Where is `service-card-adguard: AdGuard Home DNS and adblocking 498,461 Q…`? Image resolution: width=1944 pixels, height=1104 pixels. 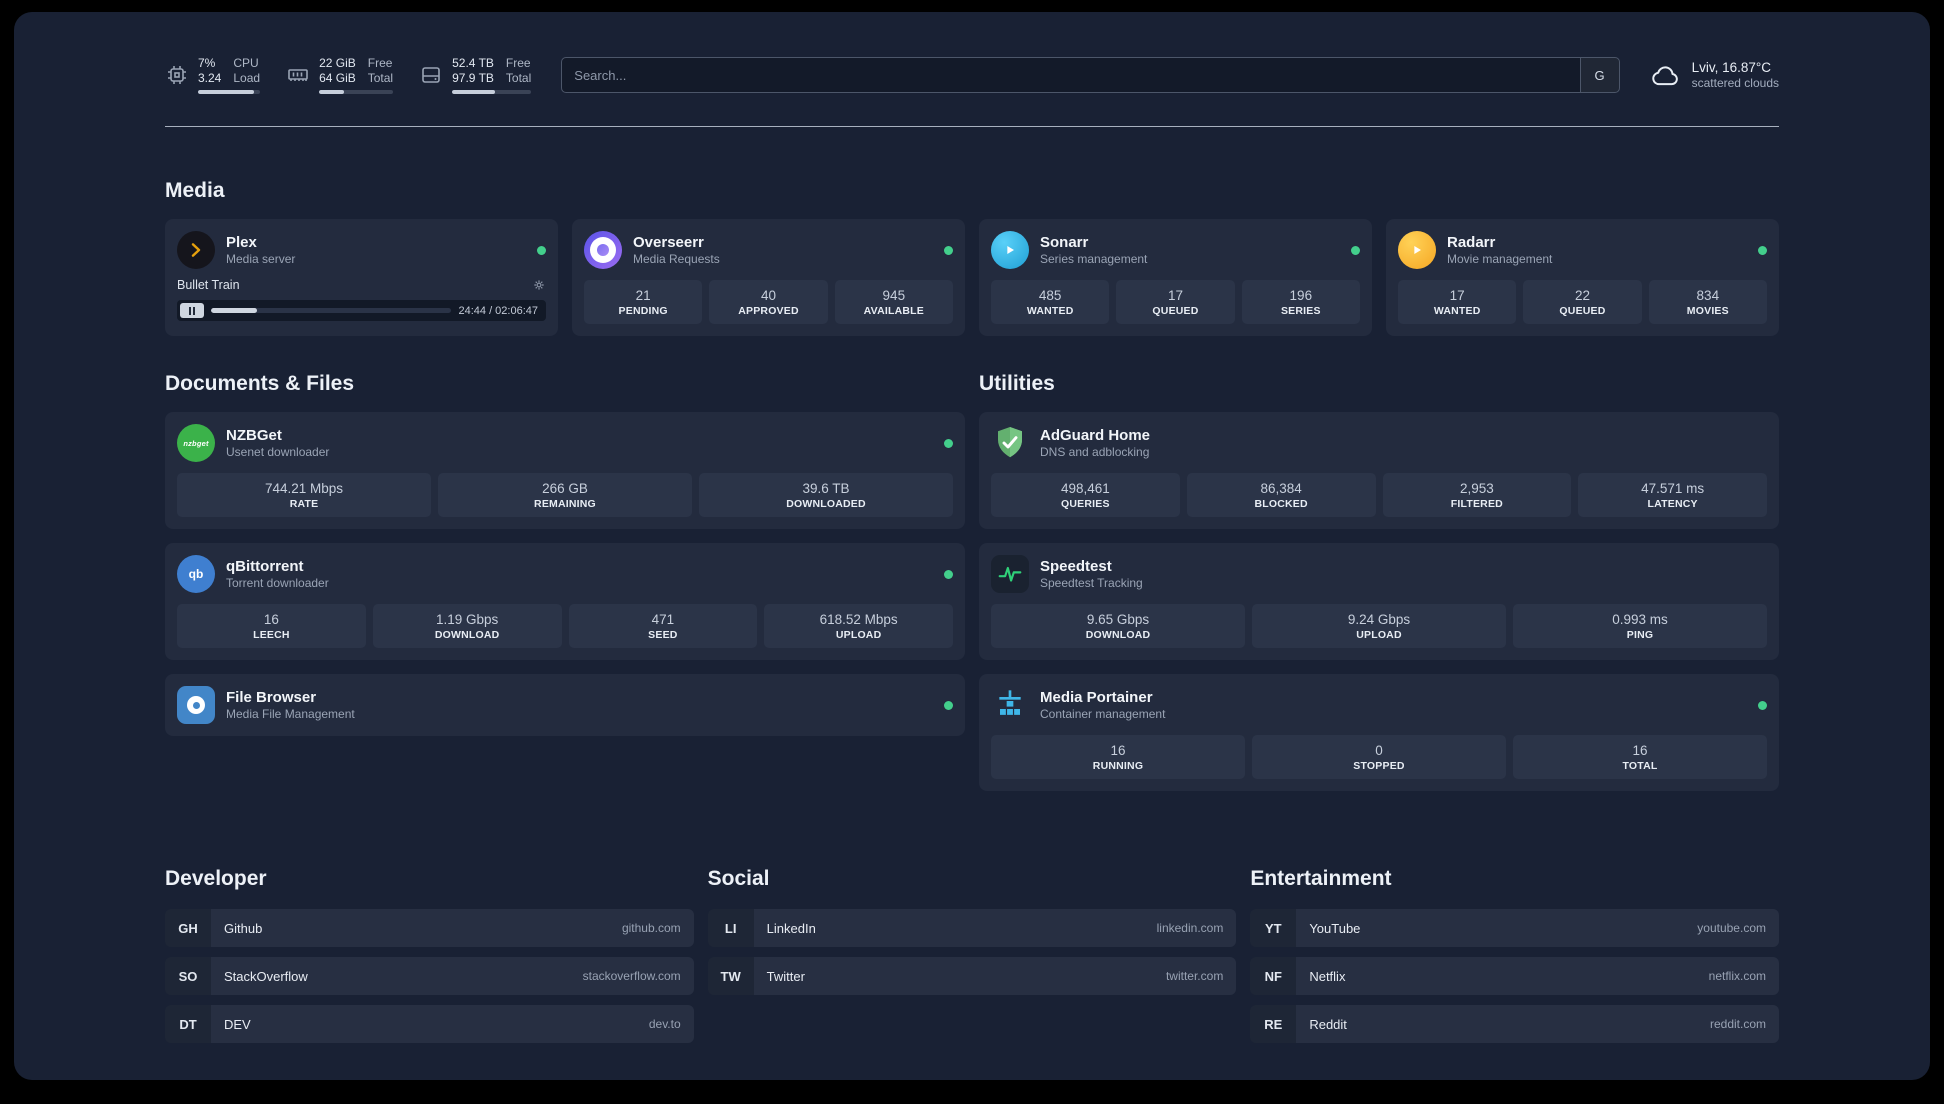
service-card-adguard: AdGuard Home DNS and adblocking 498,461 Q… is located at coordinates (1379, 470).